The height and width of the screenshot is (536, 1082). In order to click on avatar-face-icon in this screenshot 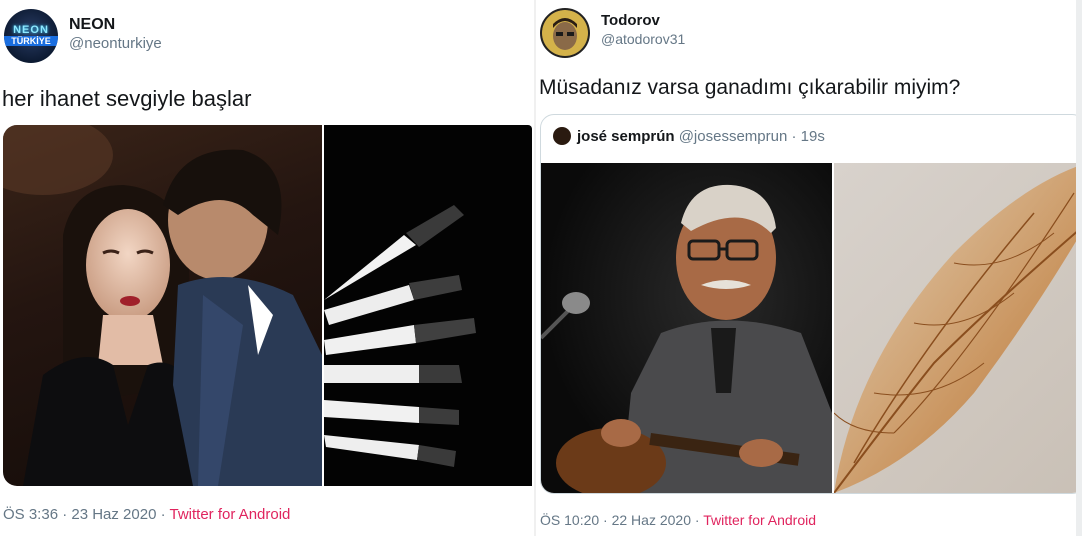, I will do `click(565, 33)`.